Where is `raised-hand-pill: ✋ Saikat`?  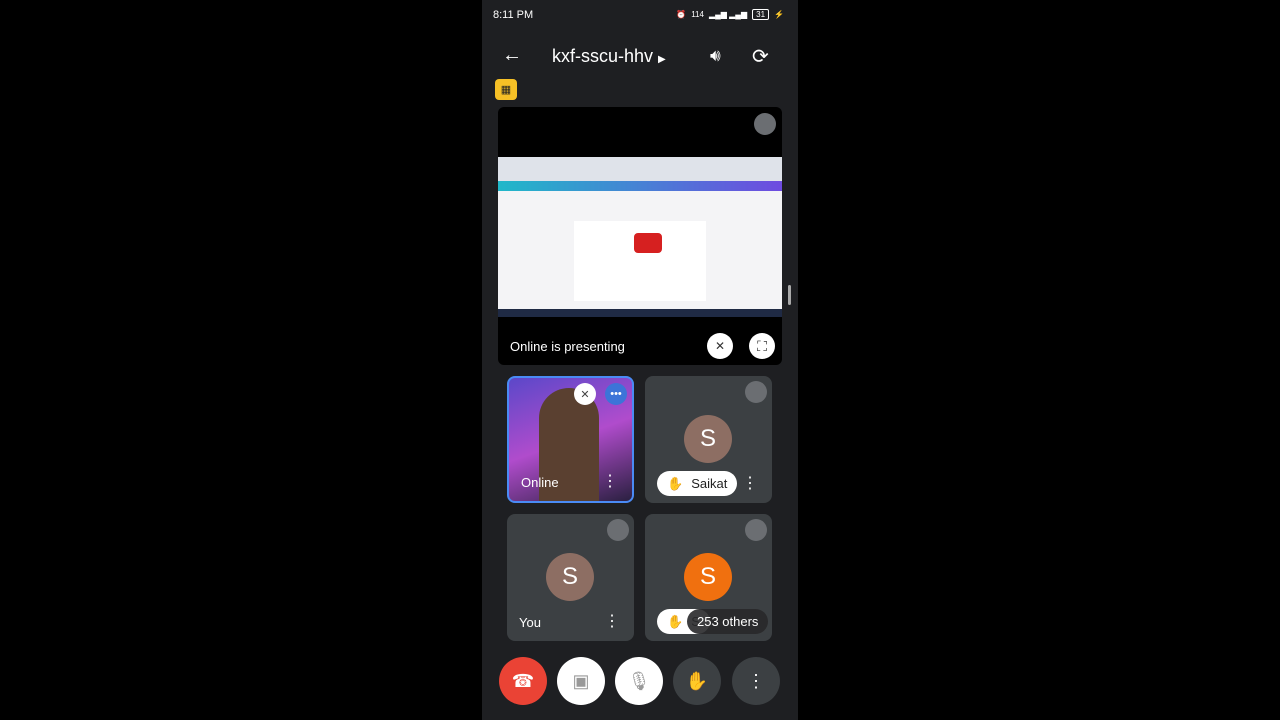 raised-hand-pill: ✋ Saikat is located at coordinates (697, 483).